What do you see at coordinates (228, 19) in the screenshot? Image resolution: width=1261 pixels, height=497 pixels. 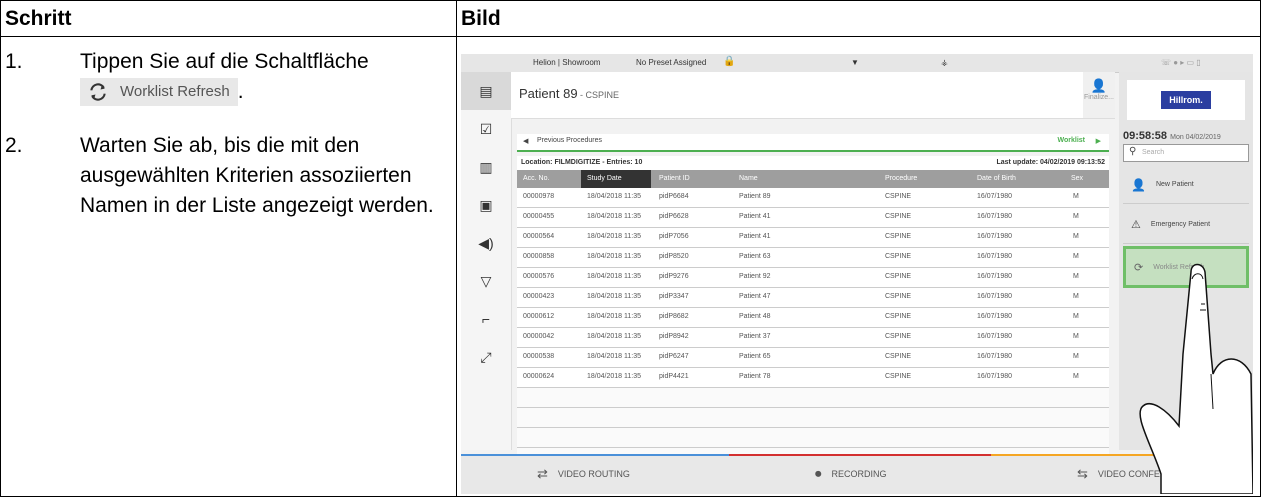 I see `header-step: Schritt` at bounding box center [228, 19].